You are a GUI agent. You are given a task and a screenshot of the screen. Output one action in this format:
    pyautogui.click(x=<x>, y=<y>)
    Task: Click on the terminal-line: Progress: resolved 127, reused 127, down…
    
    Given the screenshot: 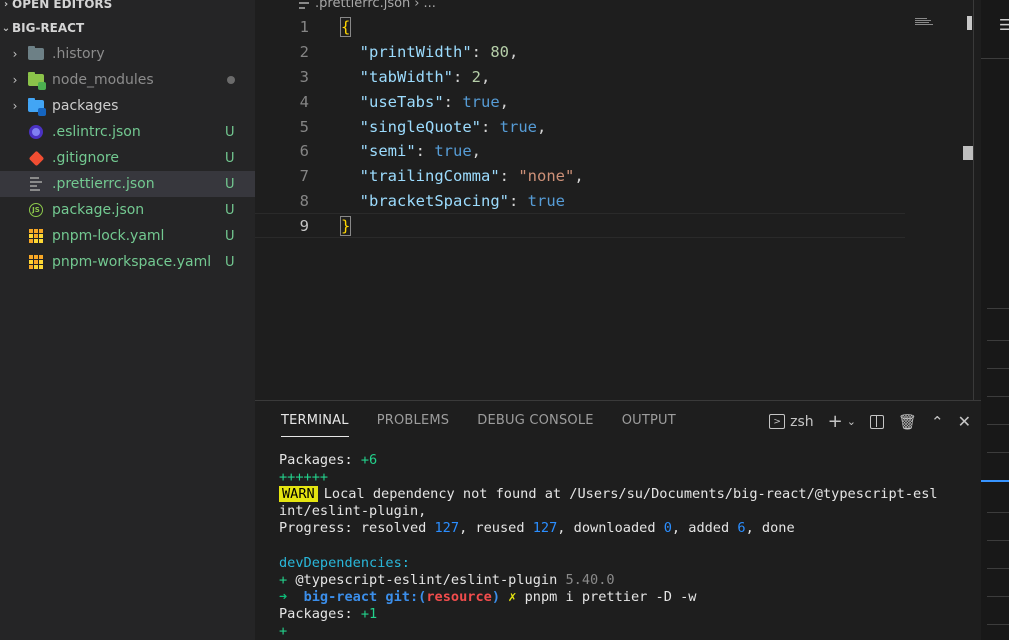 What is the action you would take?
    pyautogui.click(x=537, y=528)
    